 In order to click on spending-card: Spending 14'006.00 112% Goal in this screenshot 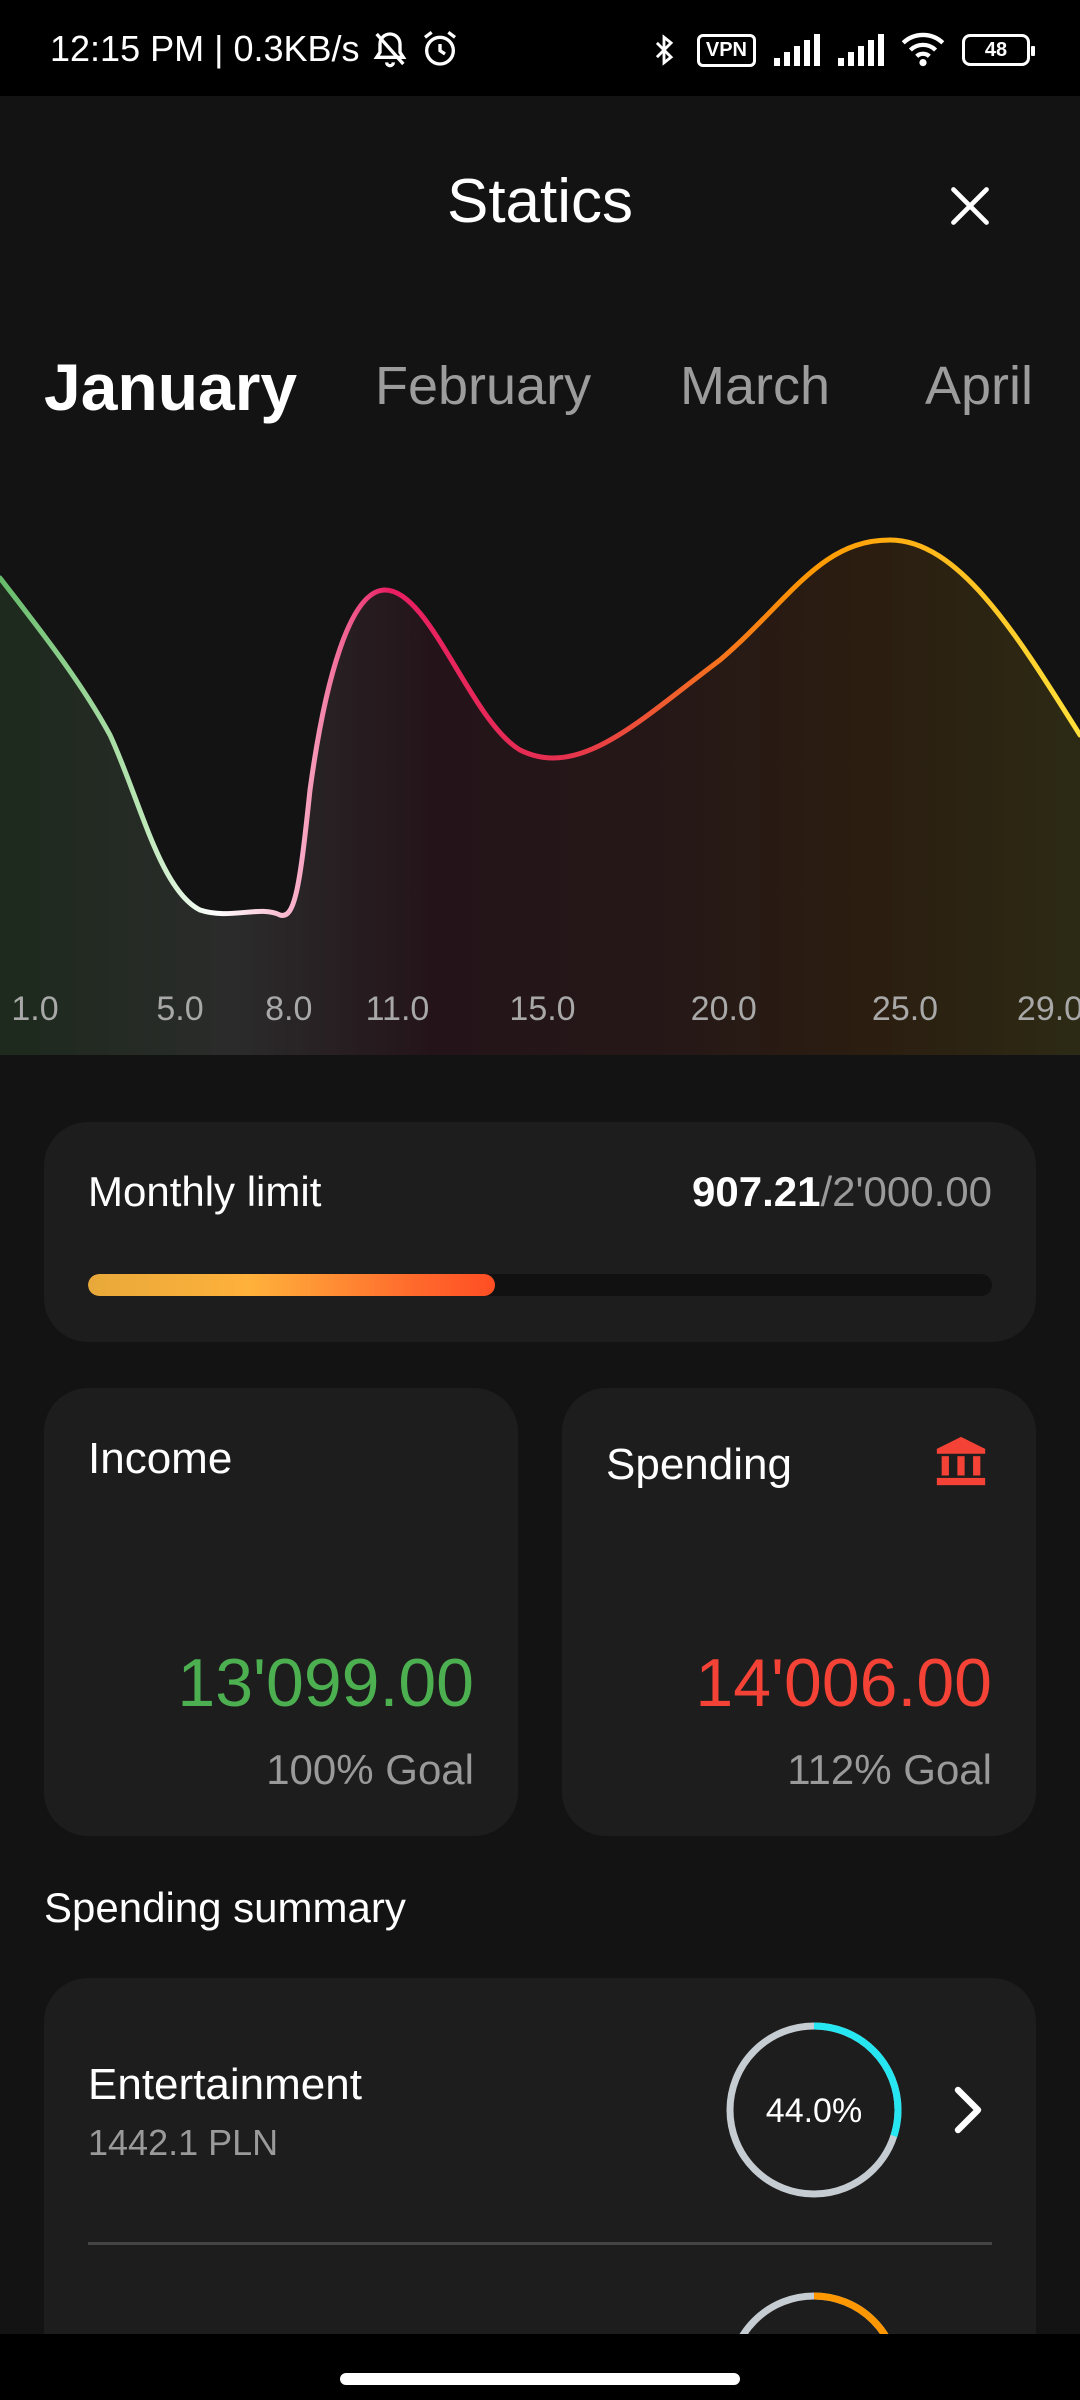, I will do `click(799, 1612)`.